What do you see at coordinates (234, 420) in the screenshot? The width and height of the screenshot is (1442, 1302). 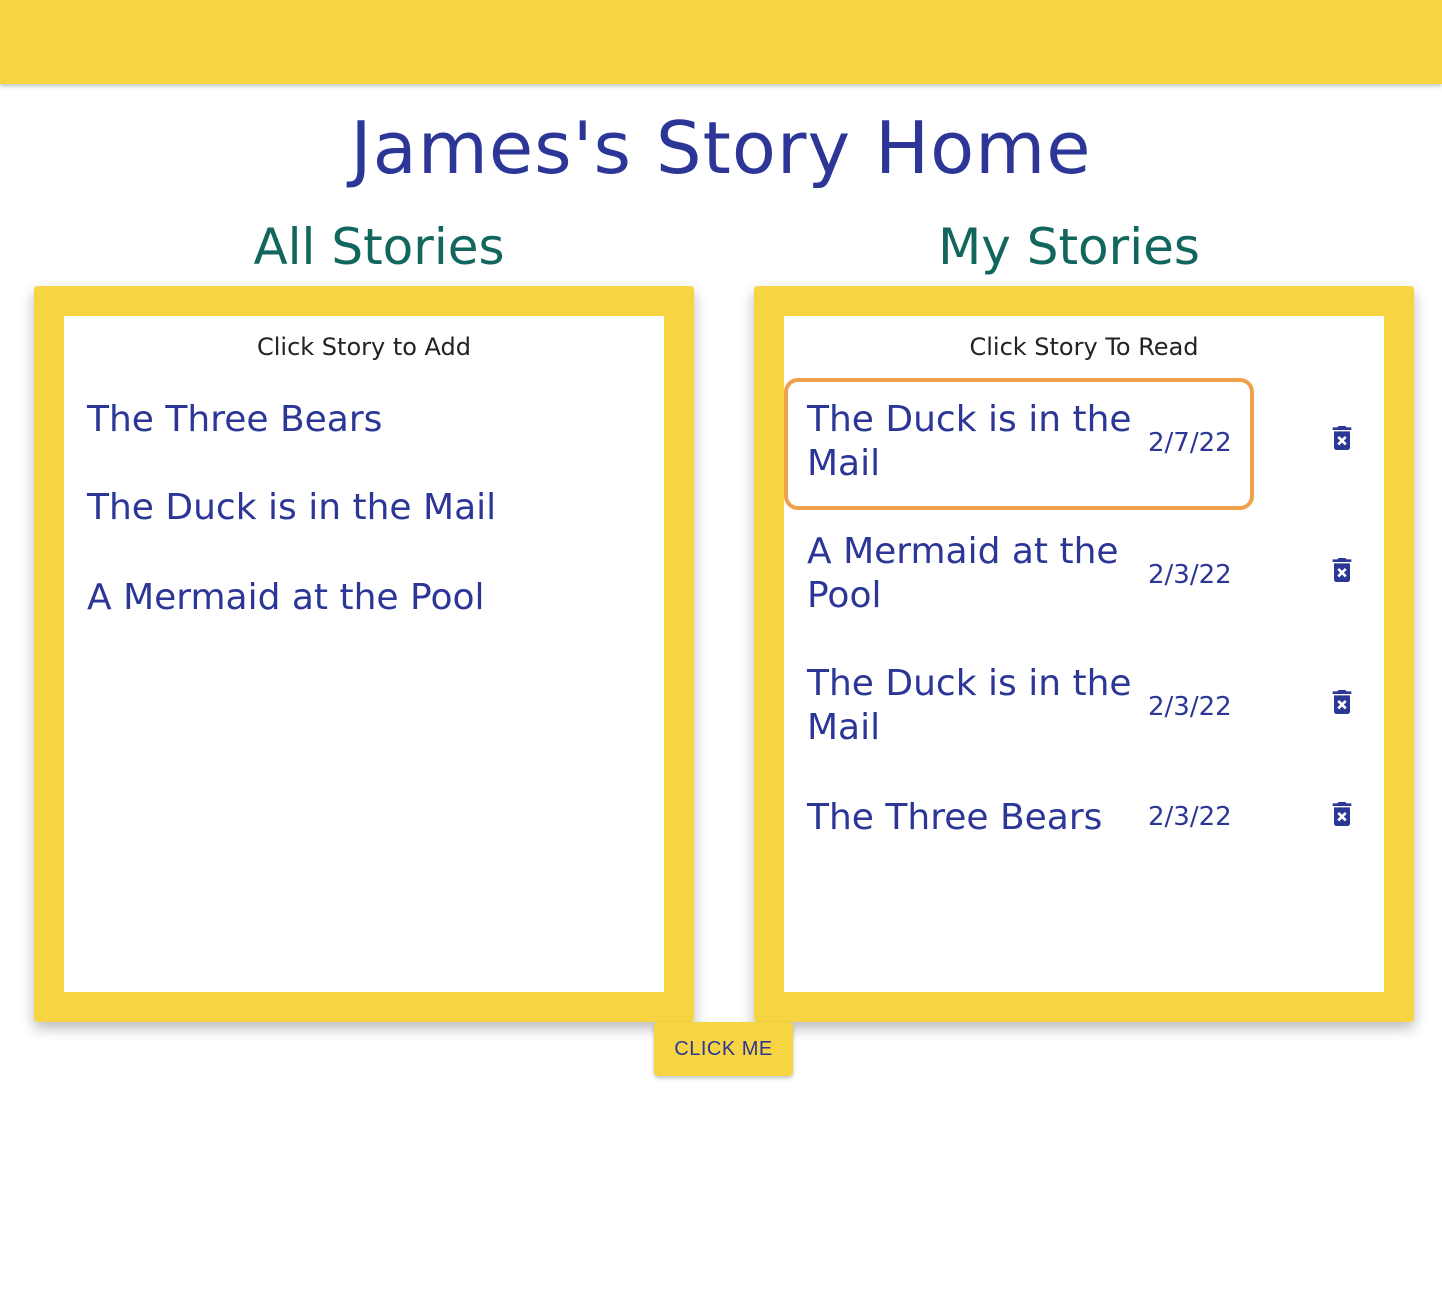 I see `all-story-item: The Three Bears` at bounding box center [234, 420].